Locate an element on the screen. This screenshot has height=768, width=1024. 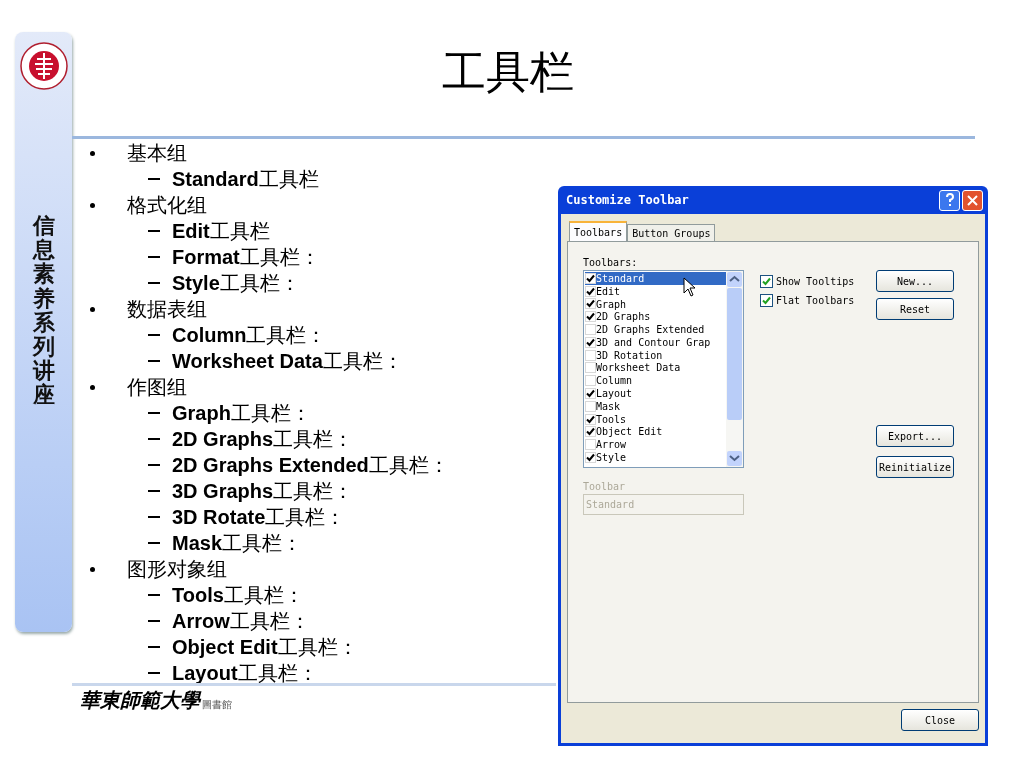
toolbar-list-item: 2D Graphs is located at coordinates (655, 317).